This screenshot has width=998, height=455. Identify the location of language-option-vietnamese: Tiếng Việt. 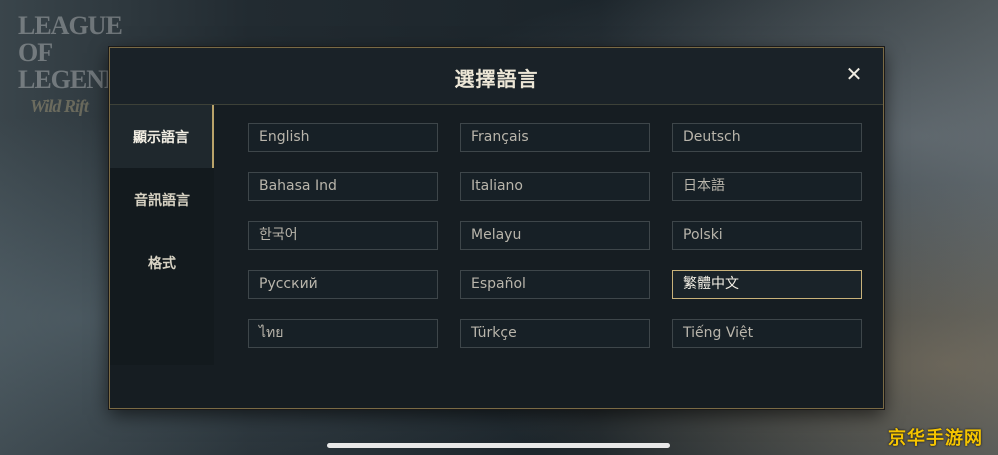
(767, 333).